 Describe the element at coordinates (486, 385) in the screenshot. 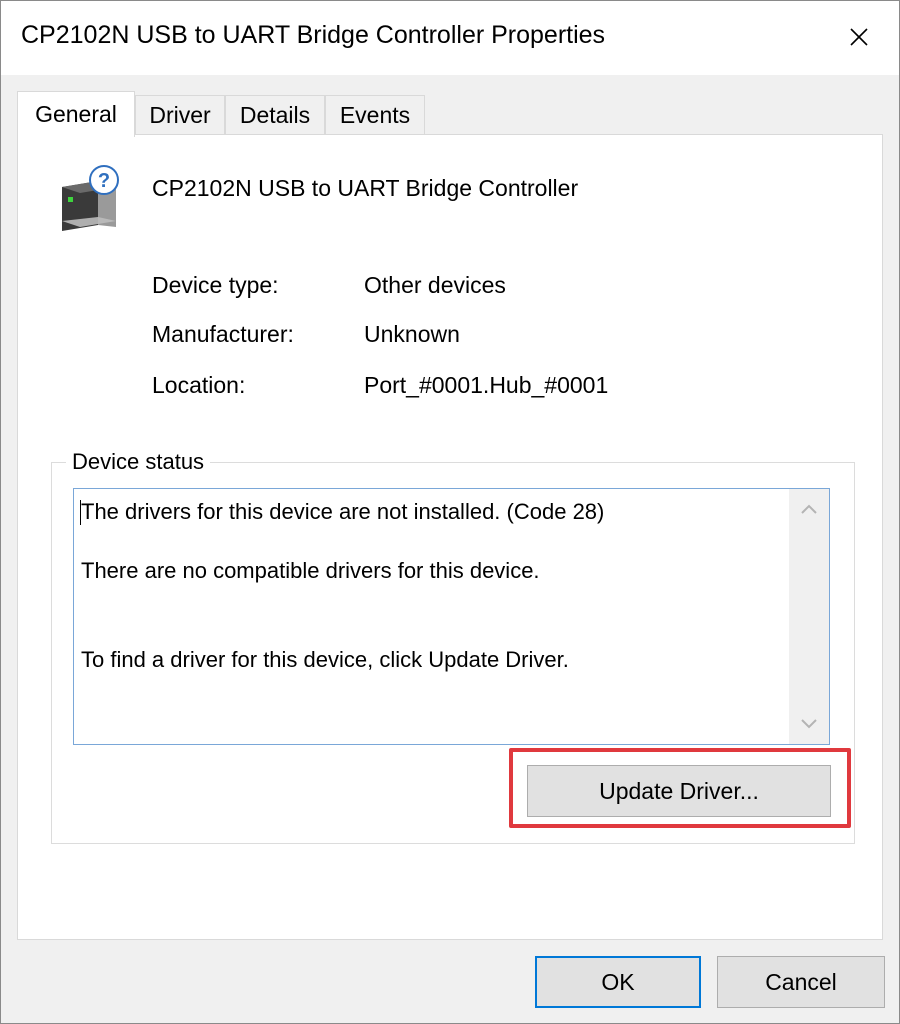

I see `location-value: Port_#0001.Hub_#0001` at that location.